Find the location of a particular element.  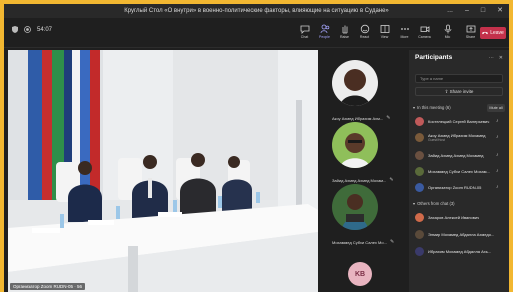

more-label: More is located at coordinates (404, 37).